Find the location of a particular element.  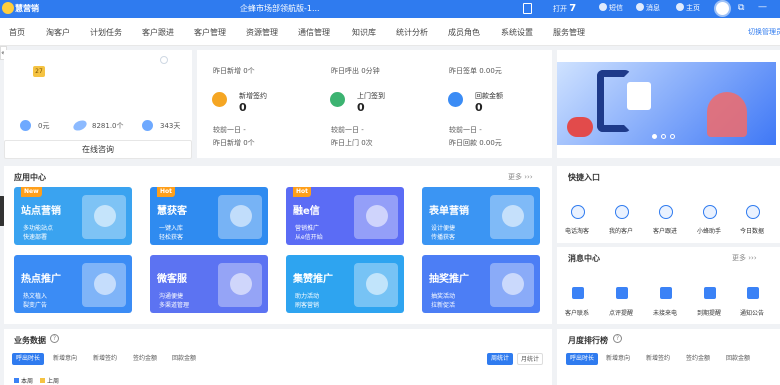

switch-admin-link: 切换管理员 is located at coordinates (764, 32).